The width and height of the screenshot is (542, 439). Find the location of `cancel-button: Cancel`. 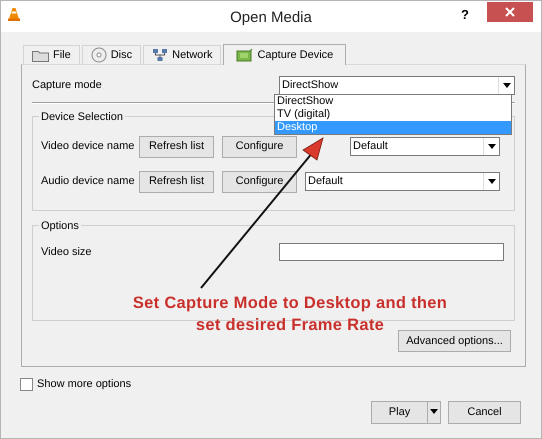

cancel-button: Cancel is located at coordinates (484, 412).